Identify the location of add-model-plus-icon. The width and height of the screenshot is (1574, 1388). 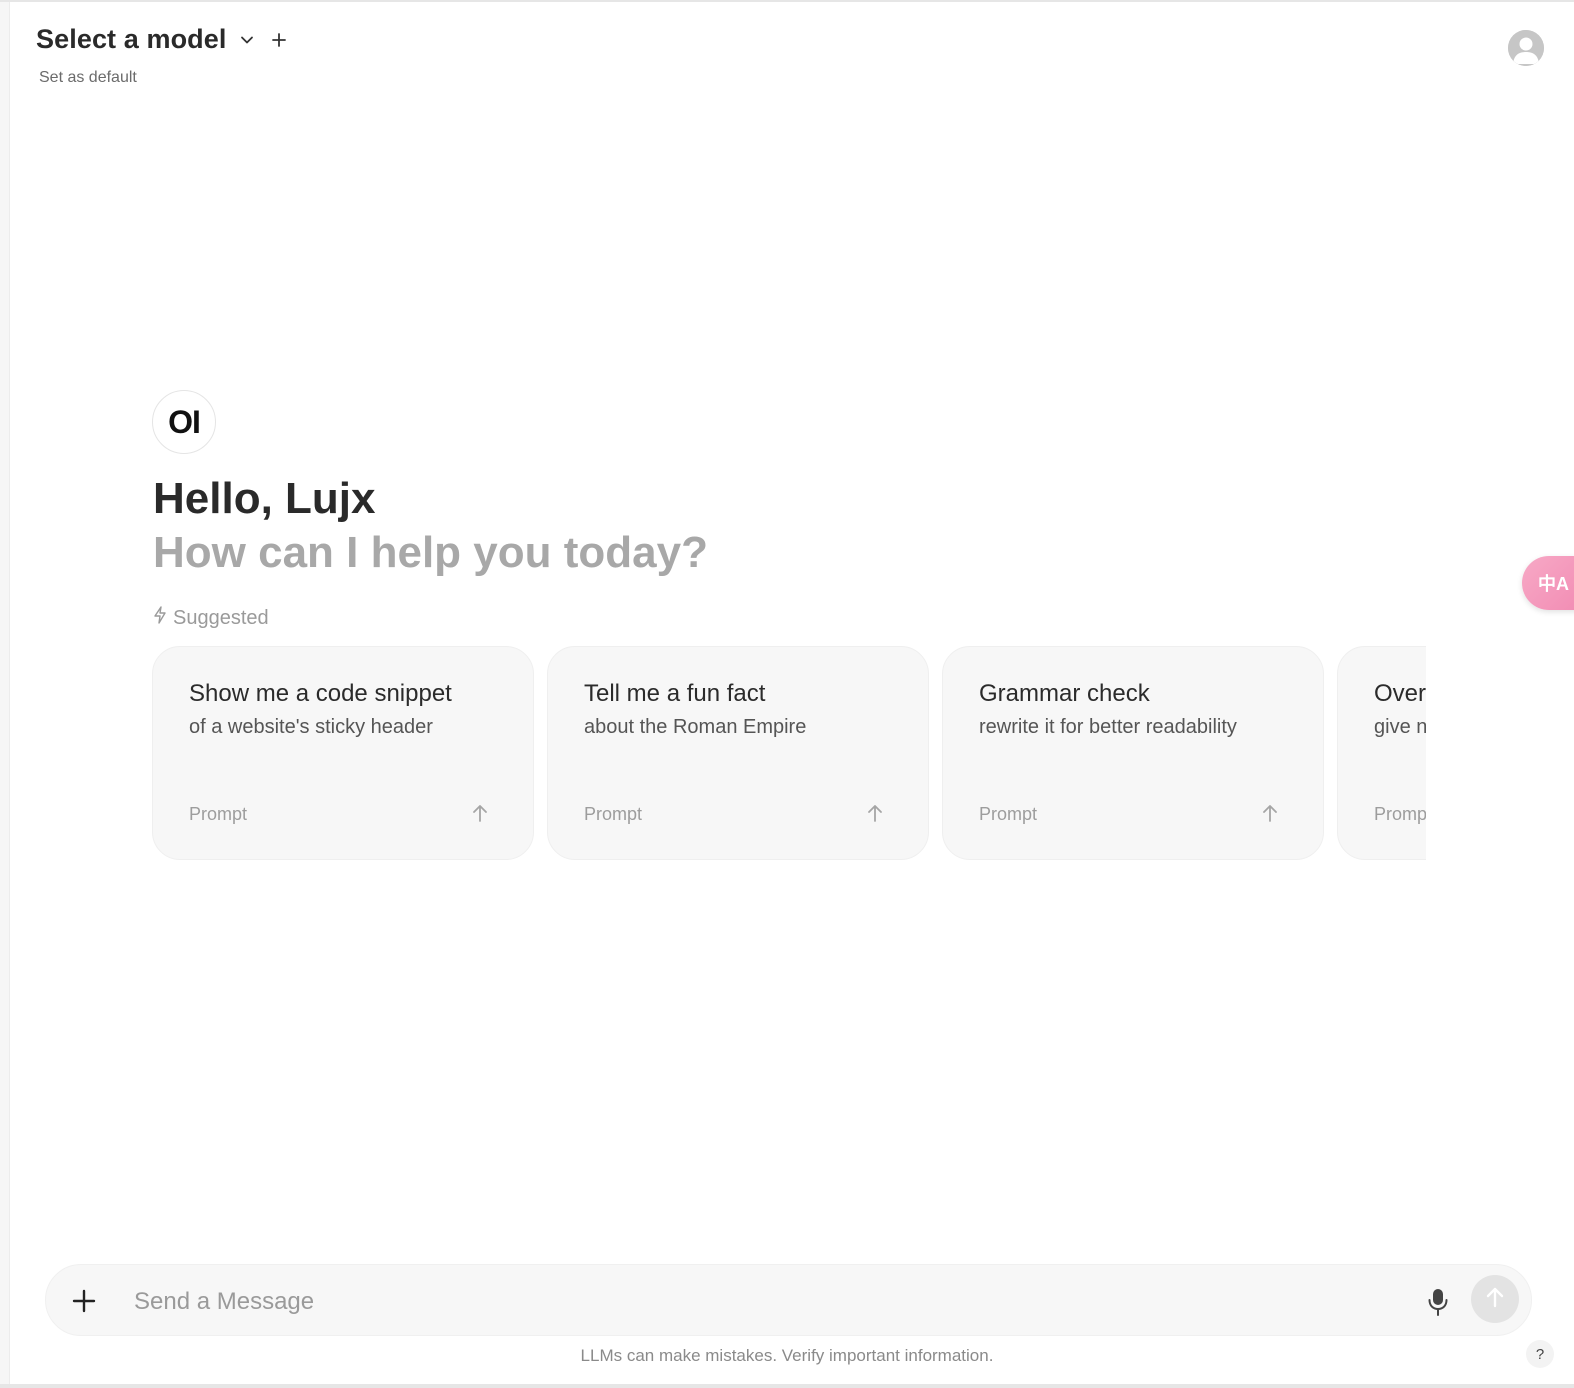
(279, 40).